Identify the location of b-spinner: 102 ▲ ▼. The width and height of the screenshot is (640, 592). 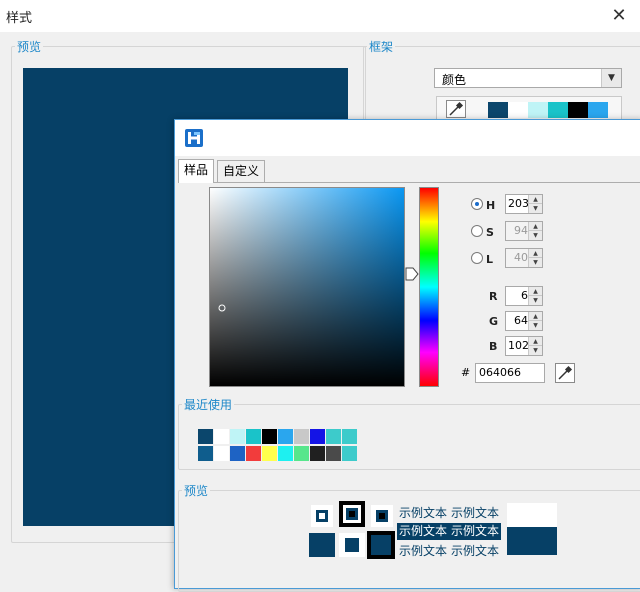
(524, 346).